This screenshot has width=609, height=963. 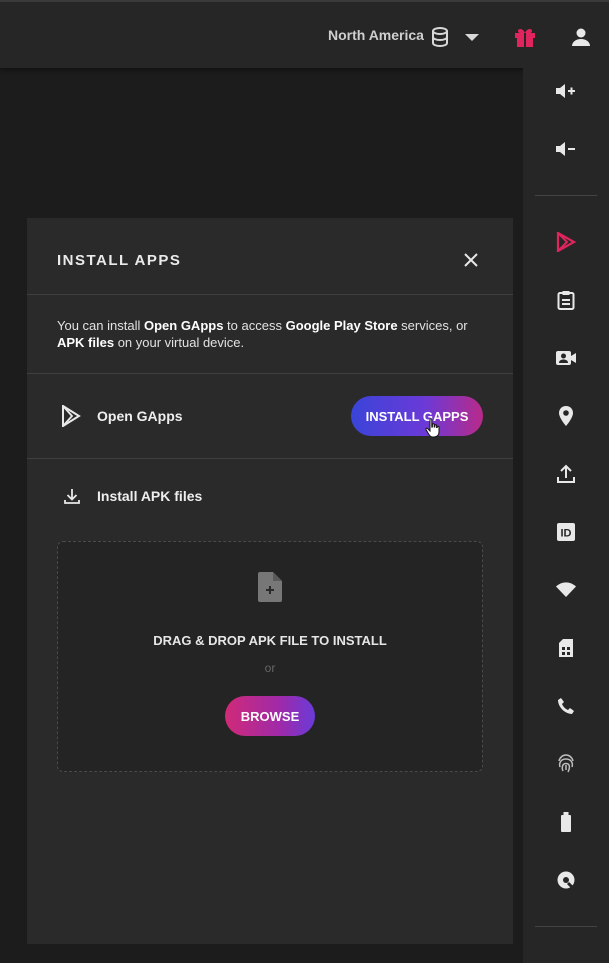 What do you see at coordinates (566, 648) in the screenshot?
I see `sim-card-icon` at bounding box center [566, 648].